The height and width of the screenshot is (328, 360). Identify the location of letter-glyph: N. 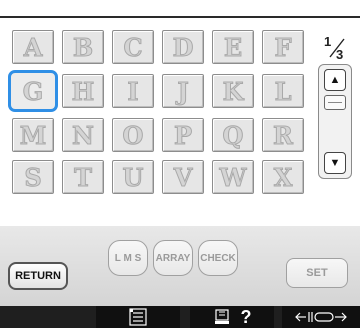
(83, 135).